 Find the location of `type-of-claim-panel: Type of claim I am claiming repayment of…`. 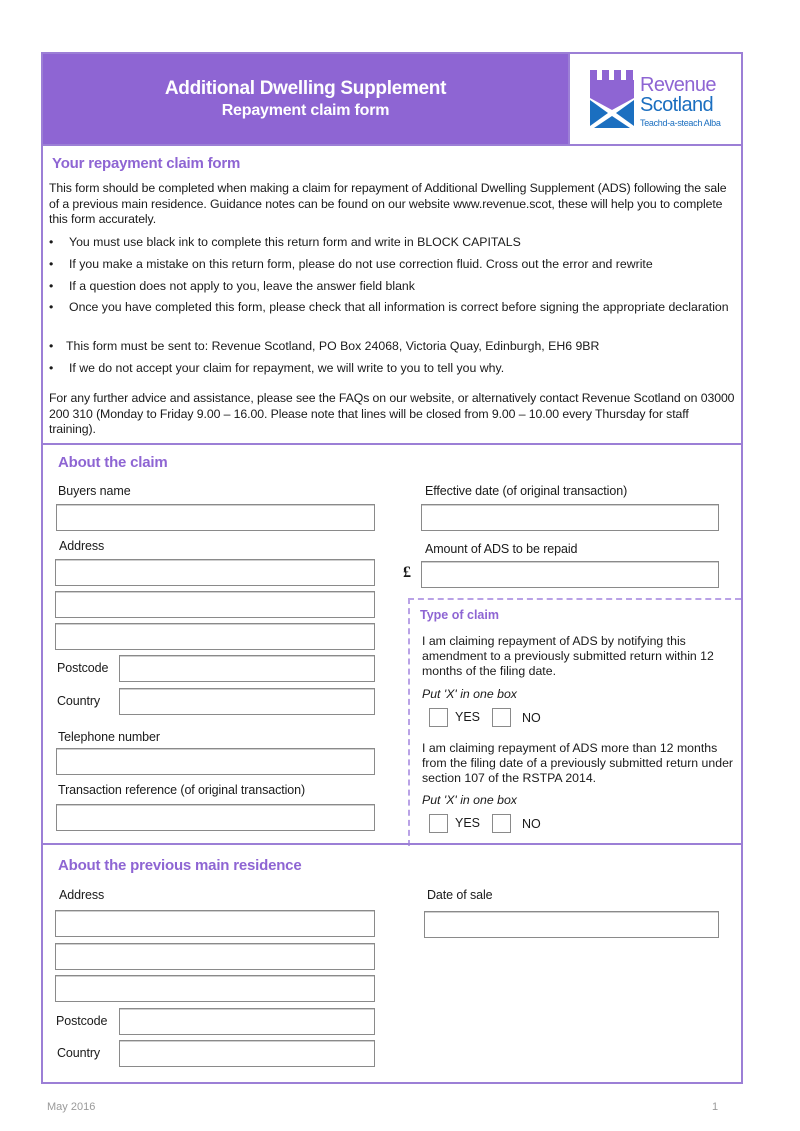

type-of-claim-panel: Type of claim I am claiming repayment of… is located at coordinates (574, 722).